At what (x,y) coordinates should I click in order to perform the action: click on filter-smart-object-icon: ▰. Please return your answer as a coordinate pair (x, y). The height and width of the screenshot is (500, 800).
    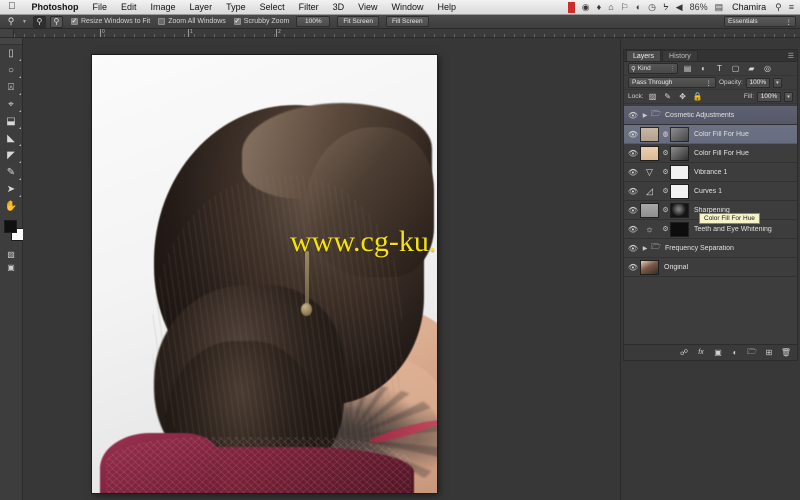
    Looking at the image, I should click on (751, 68).